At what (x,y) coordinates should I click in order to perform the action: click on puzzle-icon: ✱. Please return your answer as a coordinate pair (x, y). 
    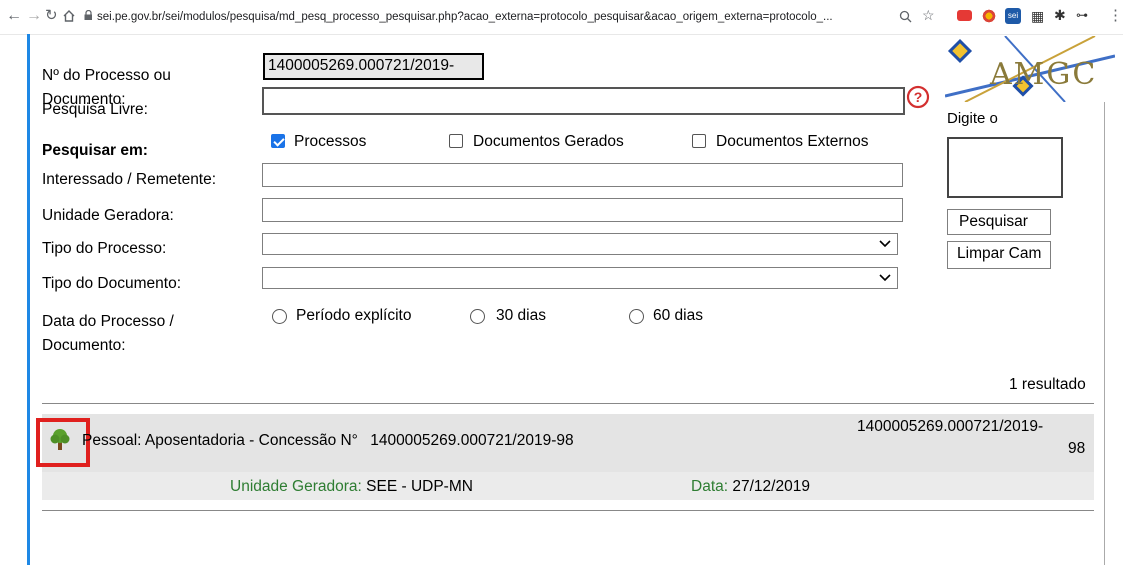
    Looking at the image, I should click on (1060, 15).